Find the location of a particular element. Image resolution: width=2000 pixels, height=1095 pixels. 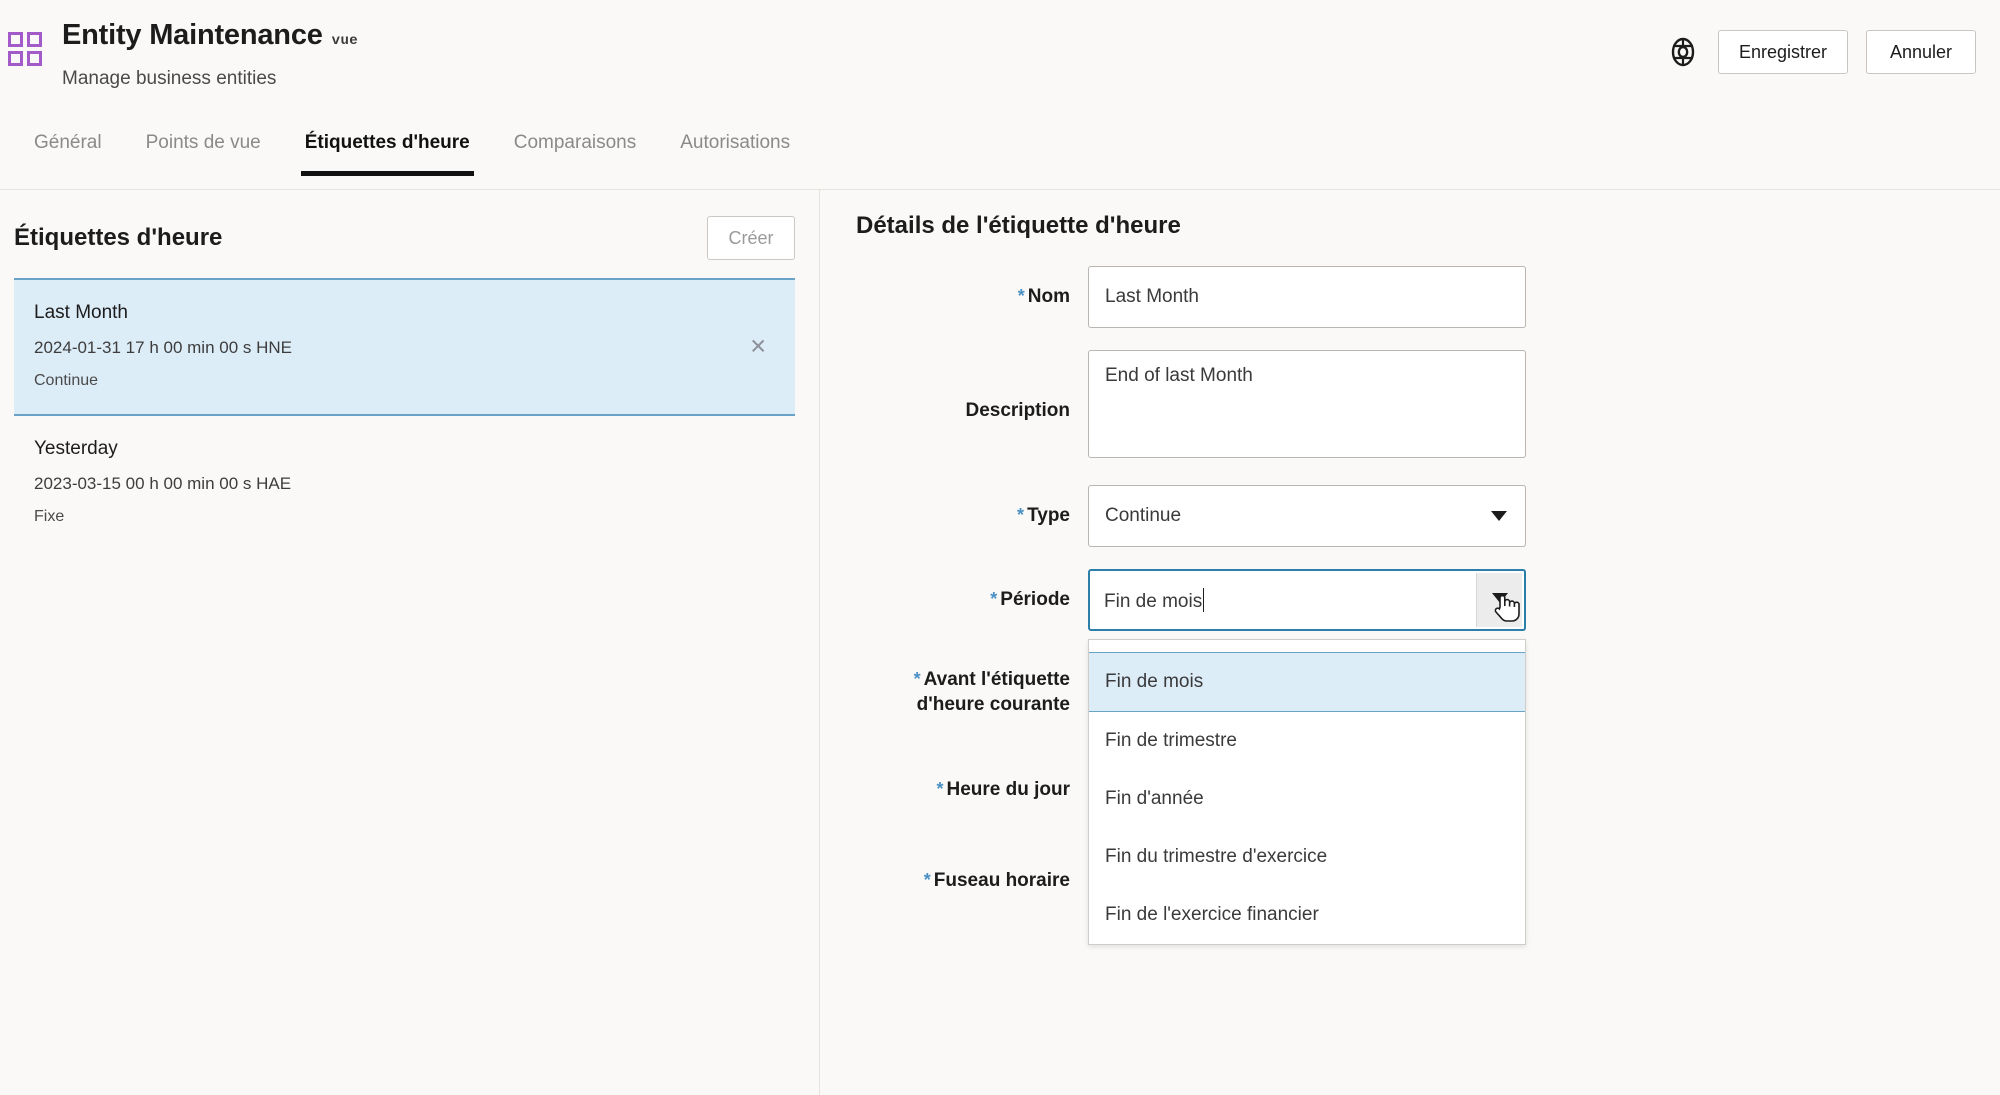

tab-etiquettes-dheure: Étiquettes d'heure is located at coordinates (387, 147).